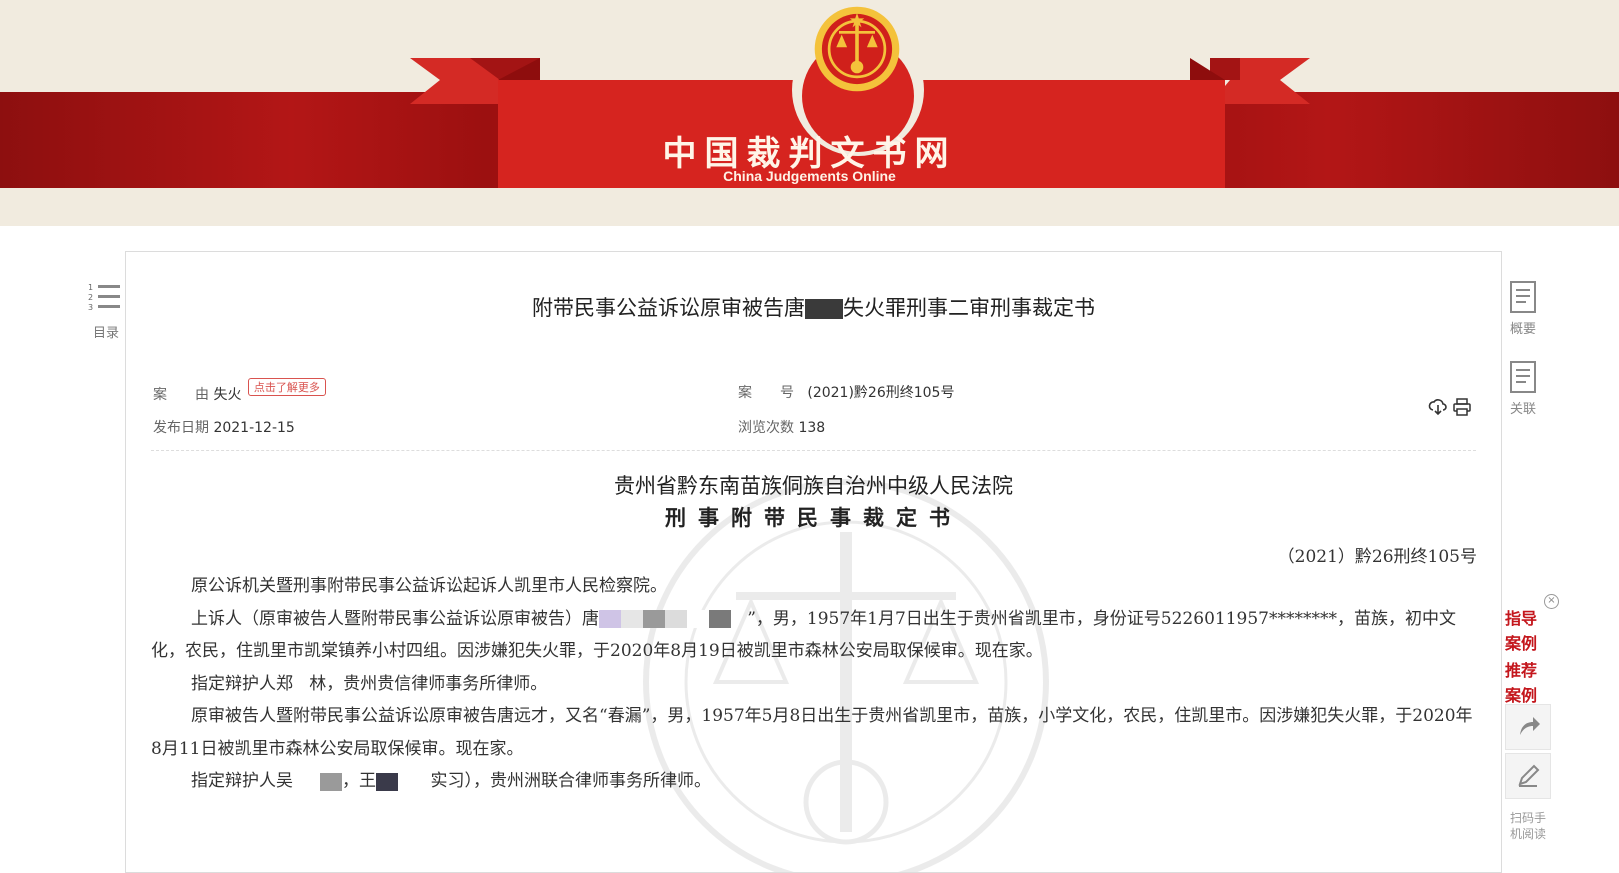 This screenshot has width=1619, height=873. I want to click on paragraph-defender-1: 指定辩护人郑 林，贵州贵信律师事务所律师。, so click(813, 684).